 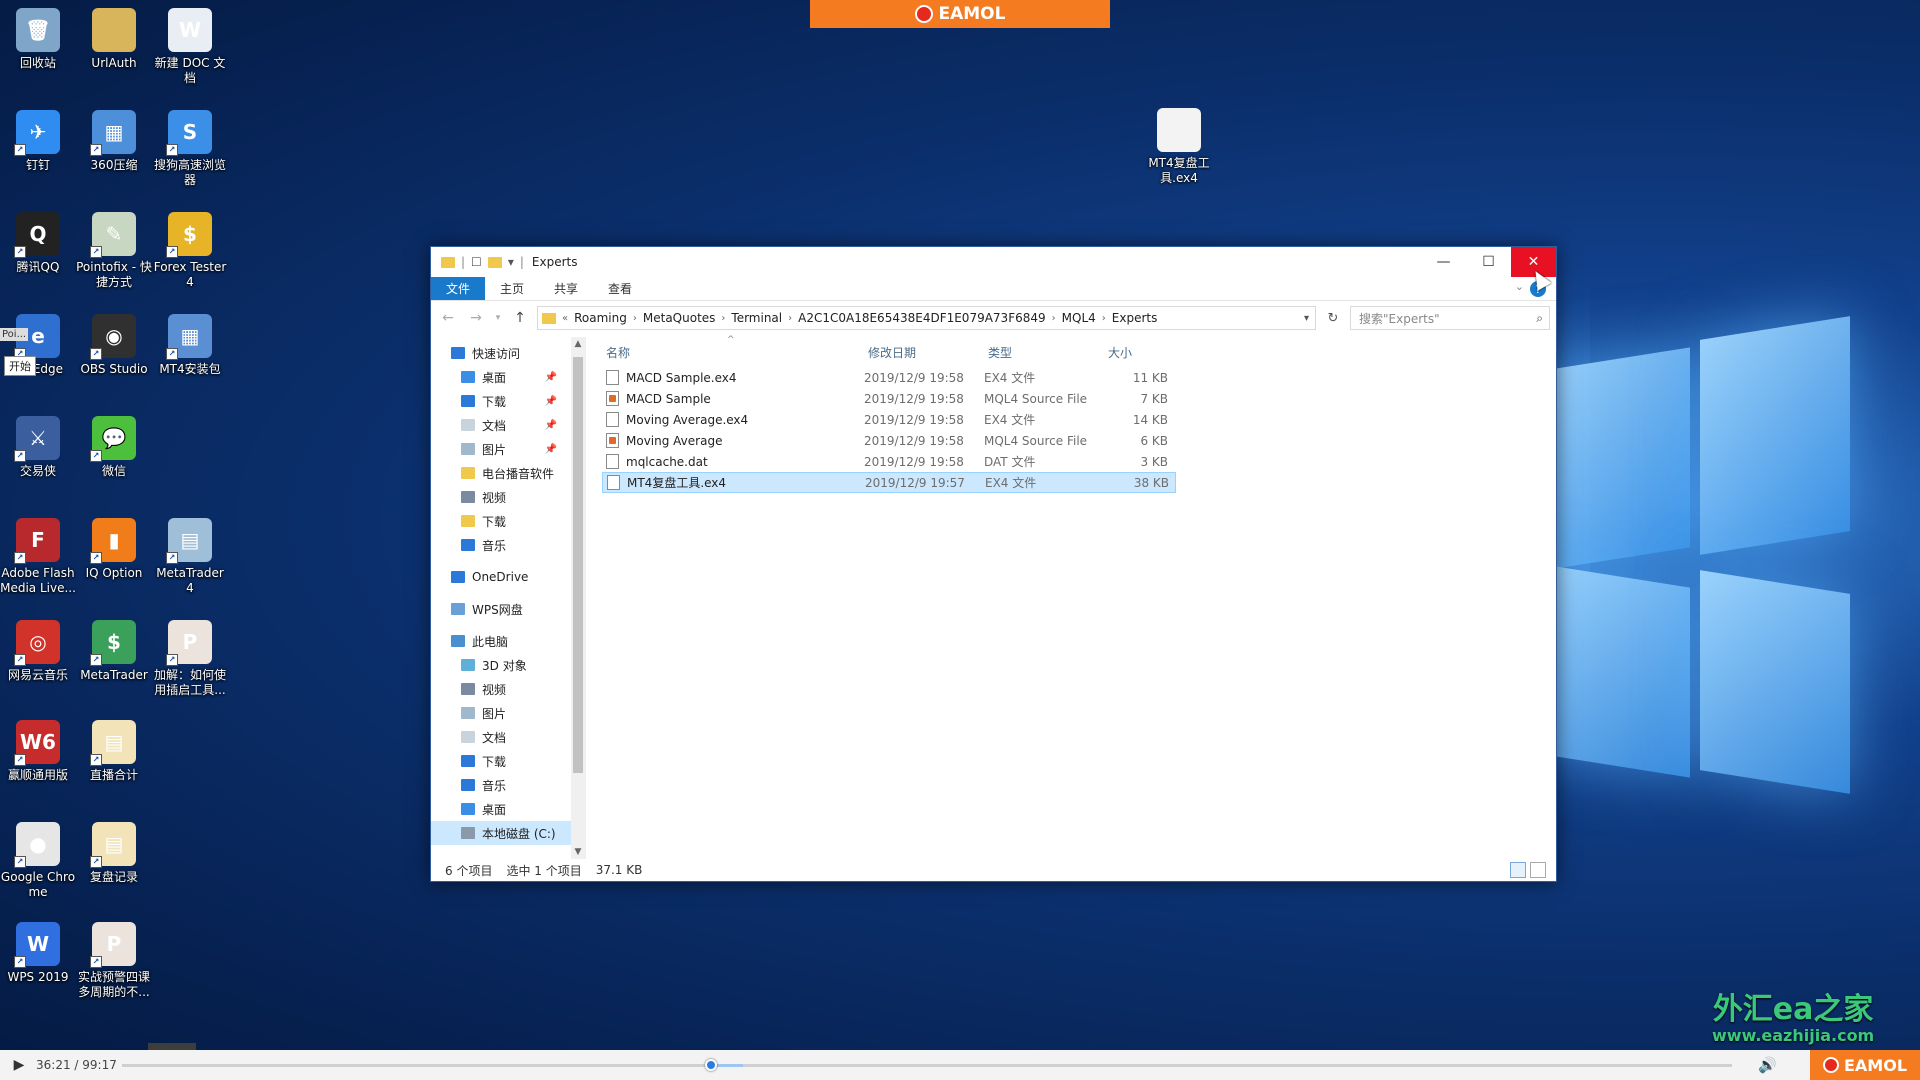 What do you see at coordinates (1767, 1065) in the screenshot?
I see `volume-icon: 🔊` at bounding box center [1767, 1065].